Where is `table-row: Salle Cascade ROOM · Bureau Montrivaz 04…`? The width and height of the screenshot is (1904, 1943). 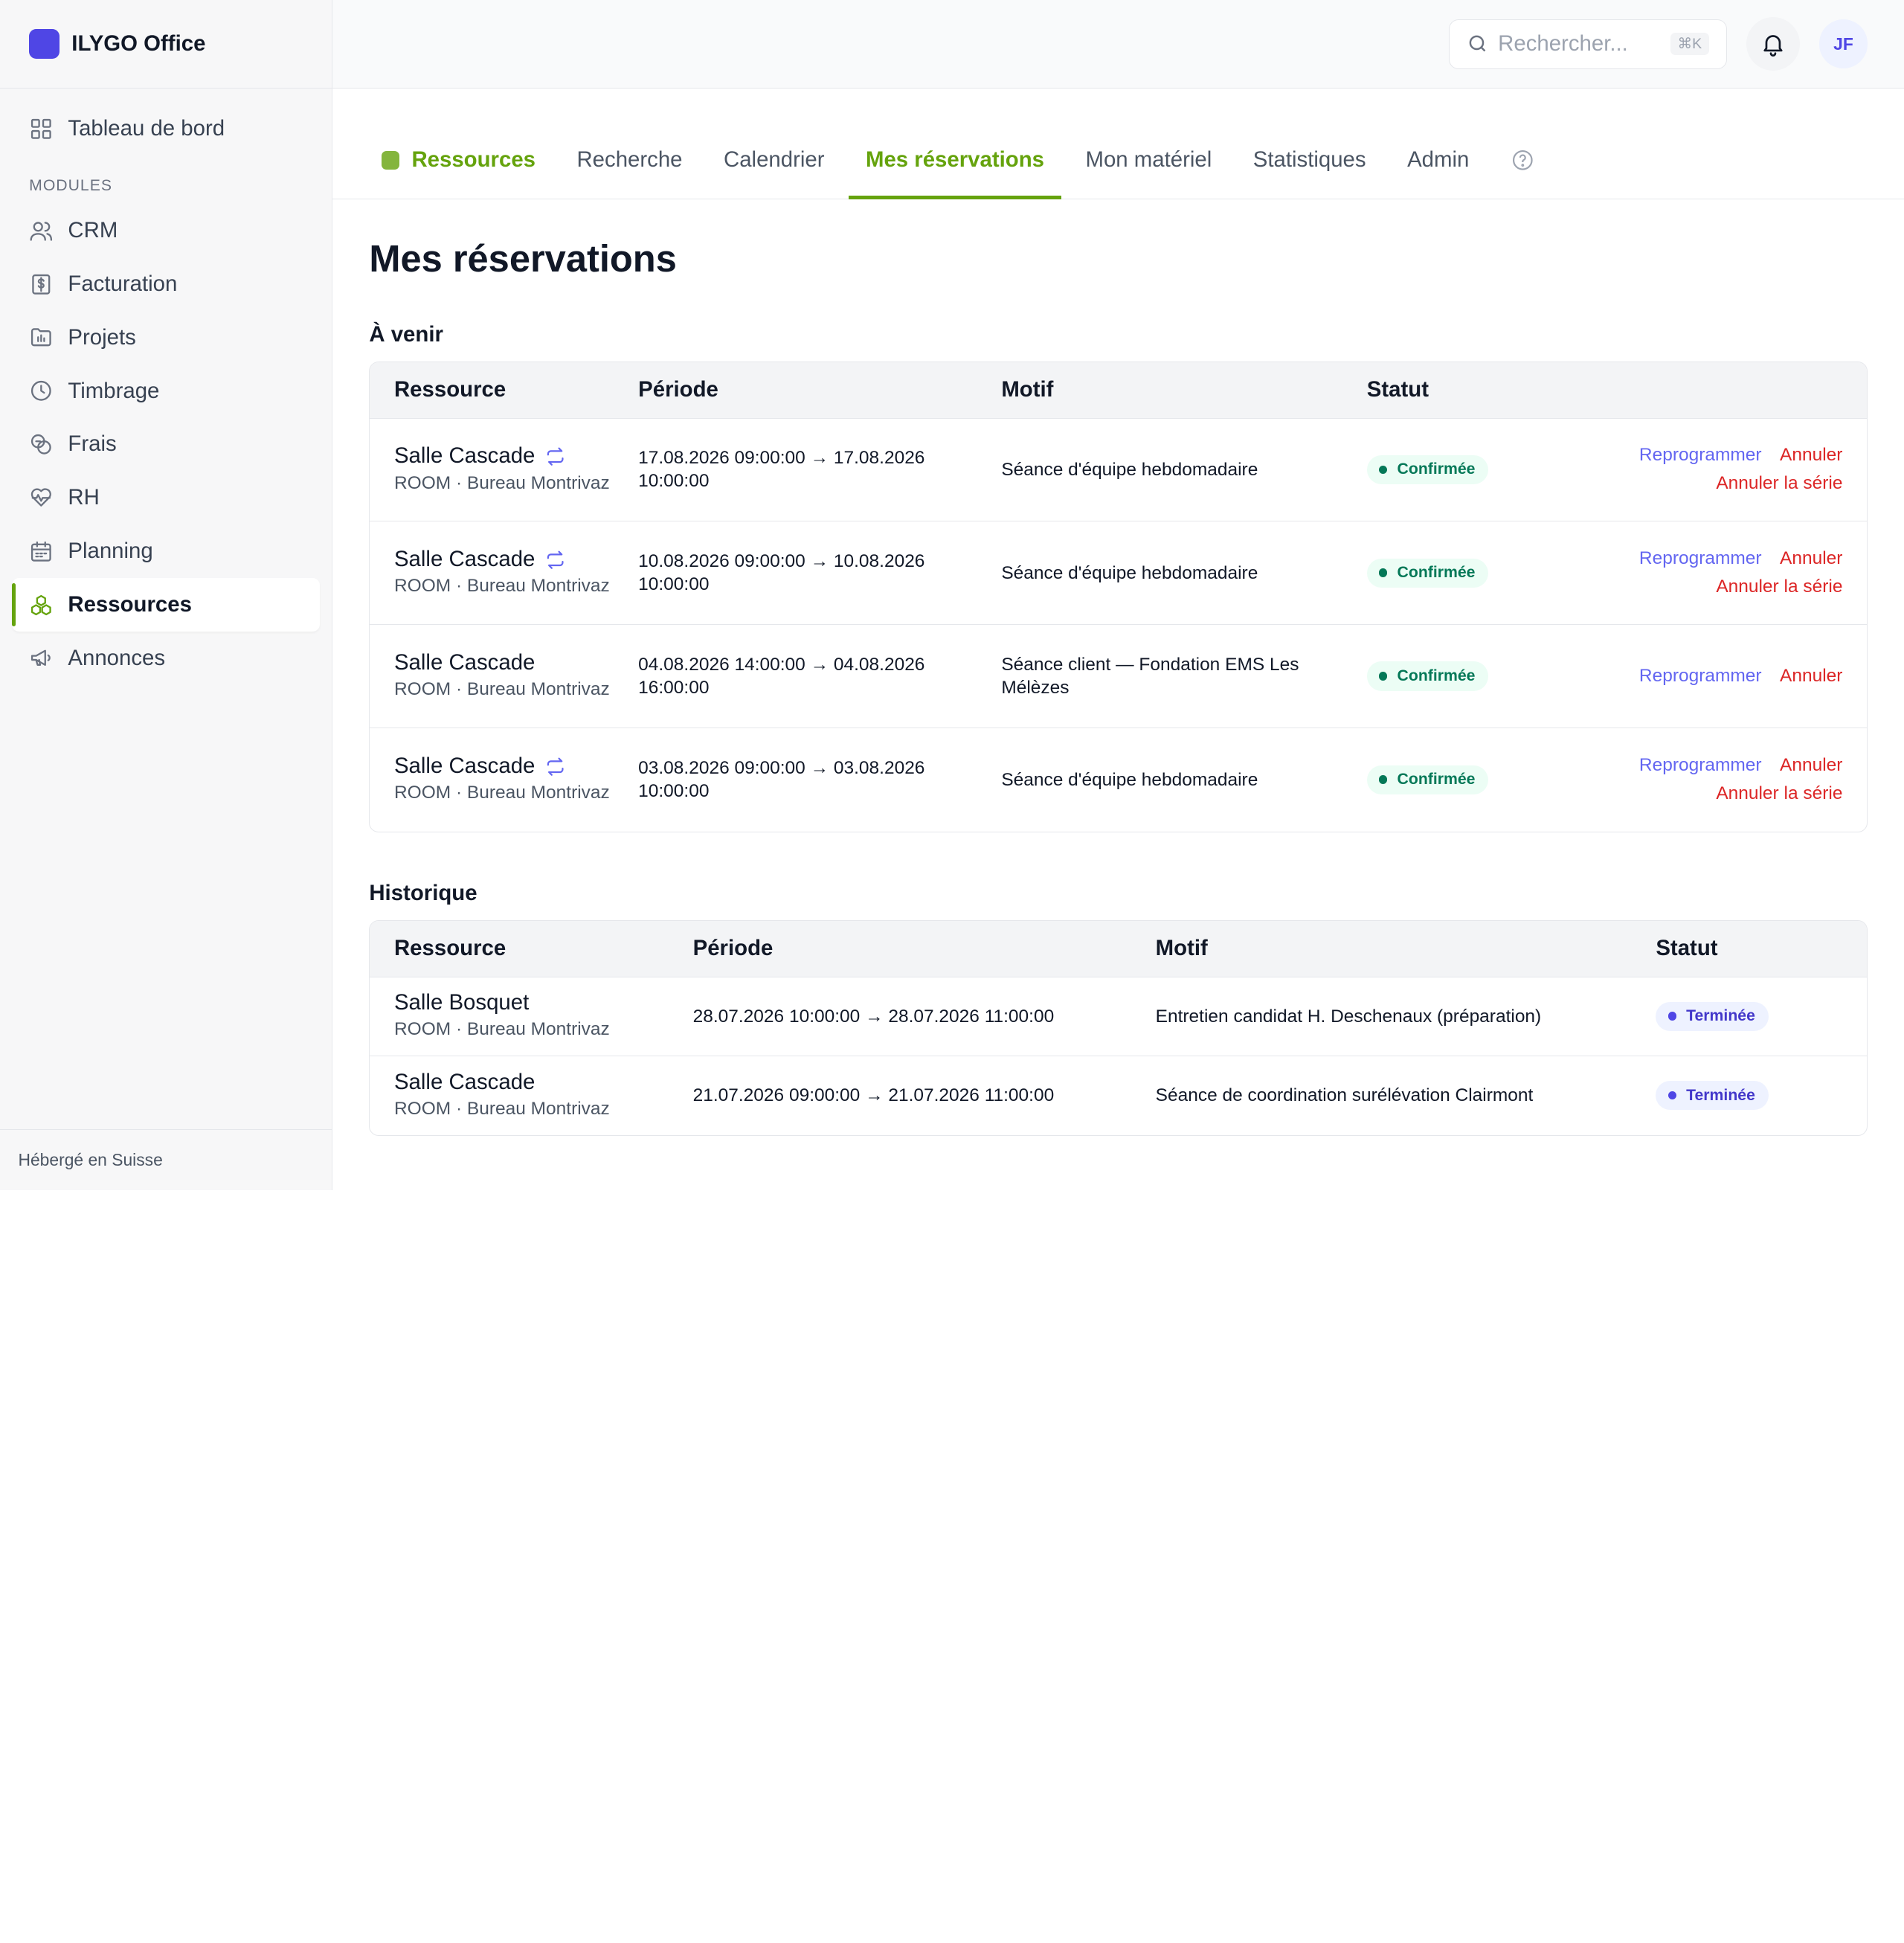 table-row: Salle Cascade ROOM · Bureau Montrivaz 04… is located at coordinates (1119, 676).